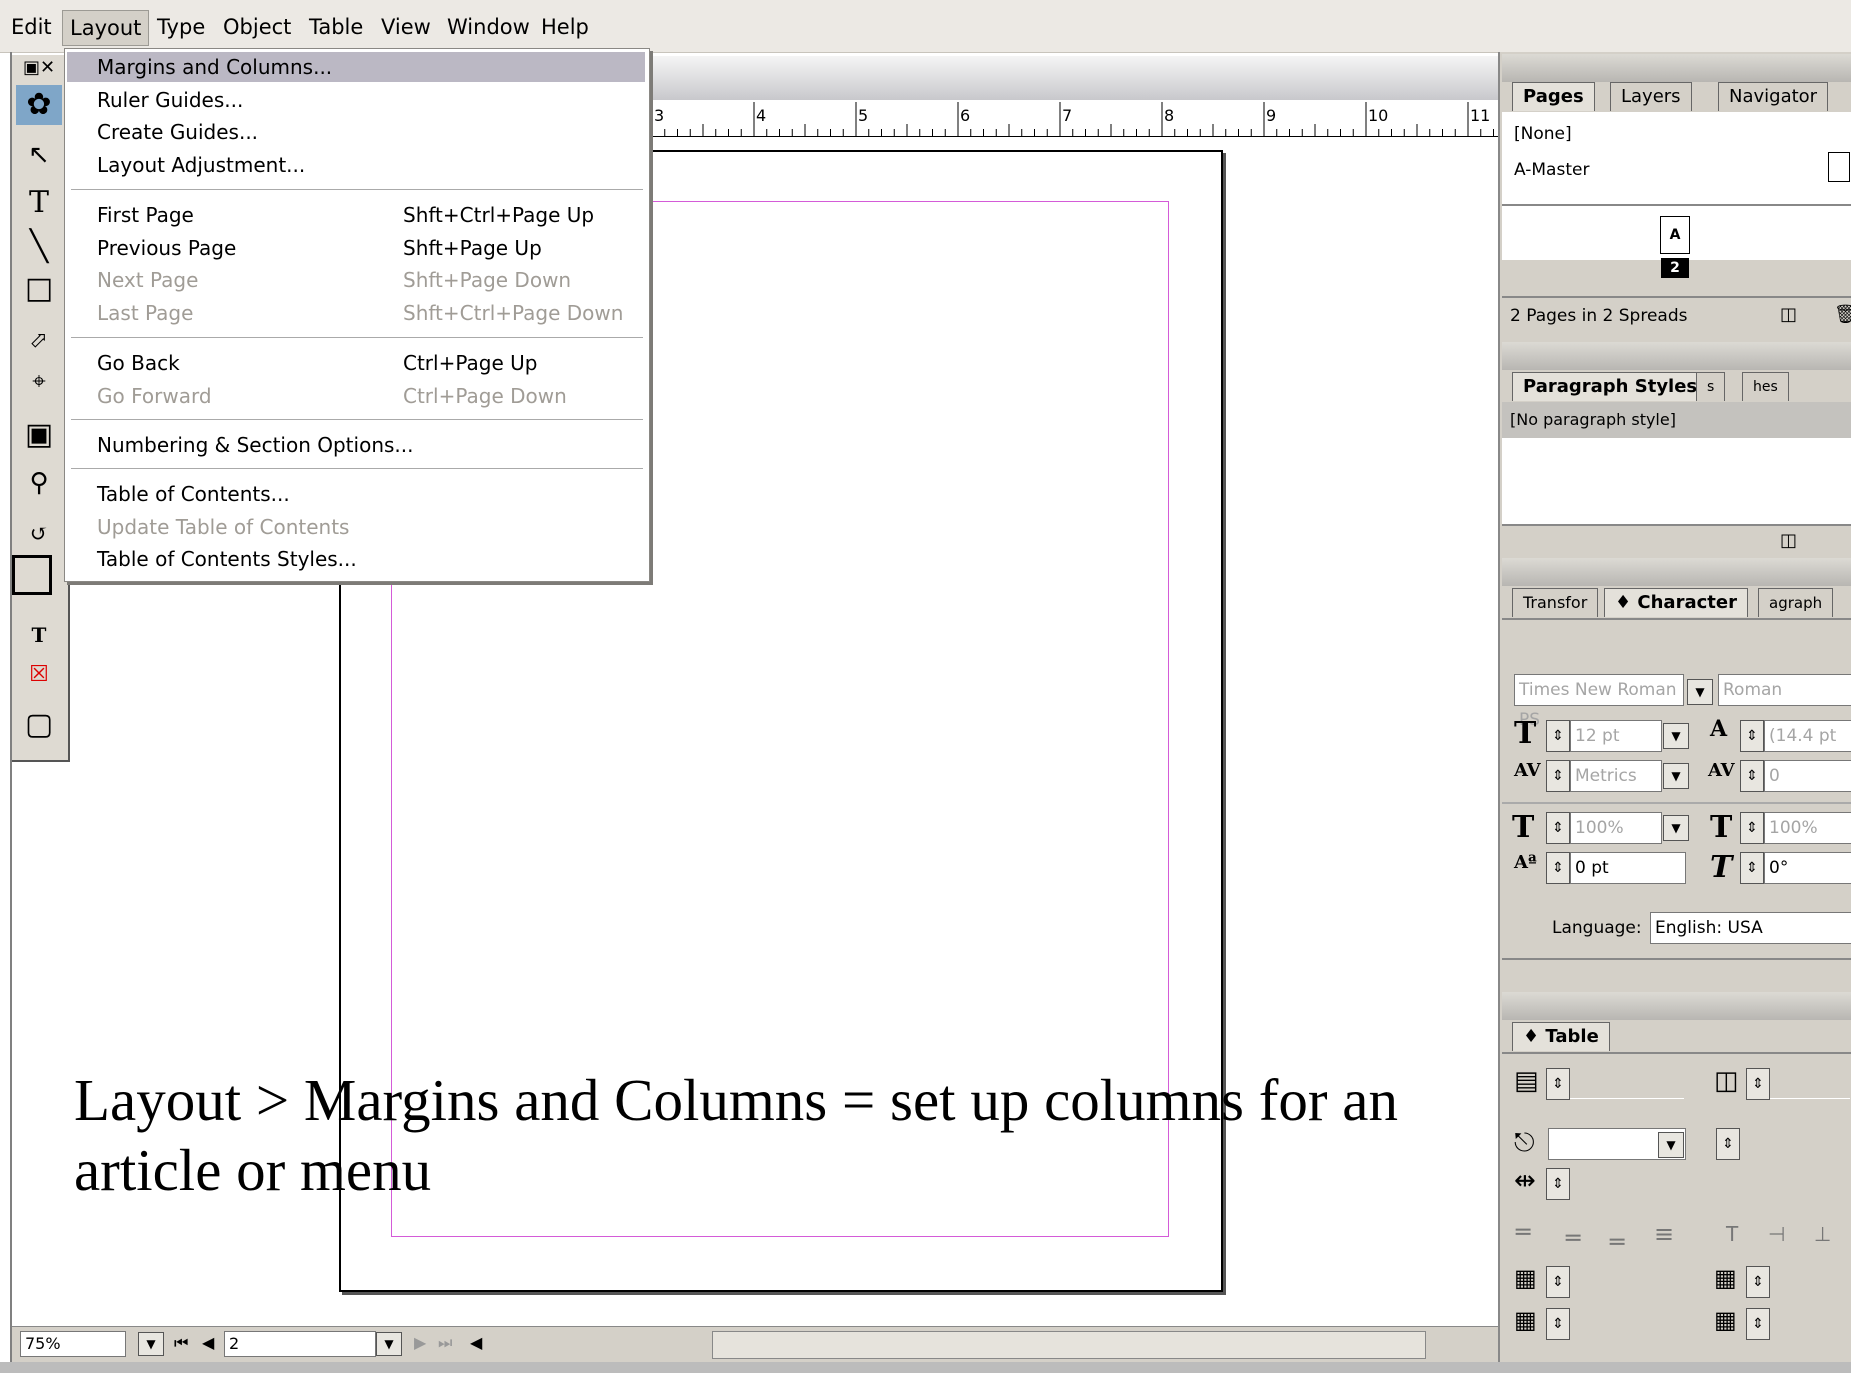 This screenshot has width=1851, height=1373. Describe the element at coordinates (1664, 1234) in the screenshot. I see `justify-vertical-icon: ≡` at that location.